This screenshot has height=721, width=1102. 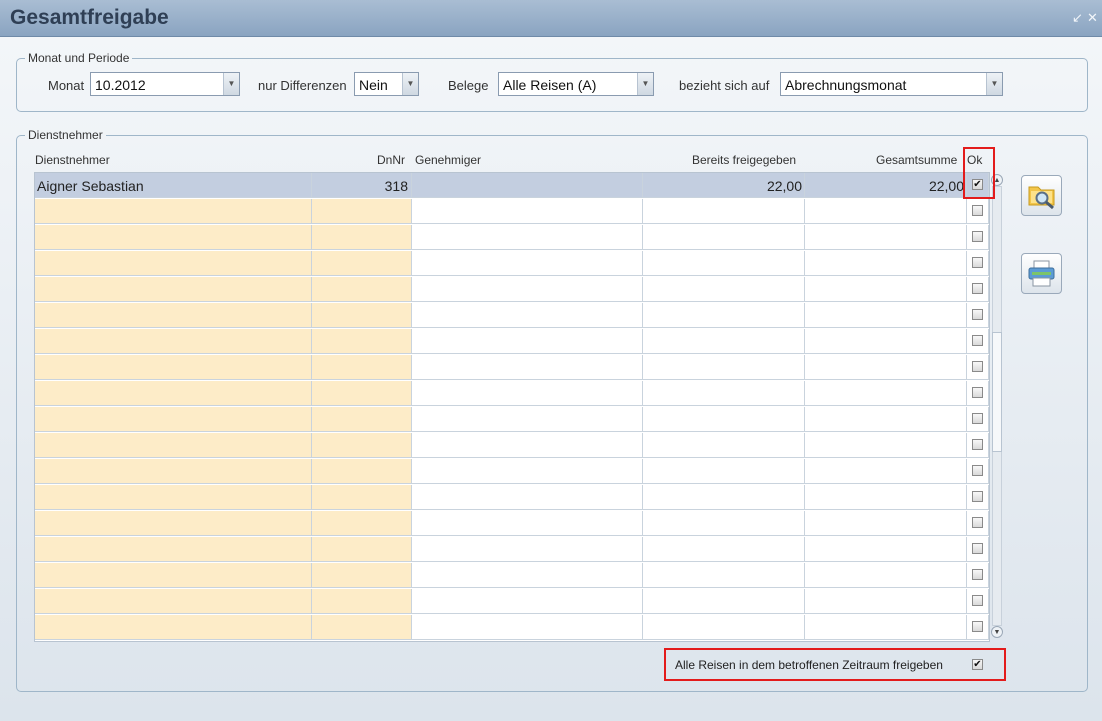 I want to click on differenzen-select: Nein ▼, so click(x=386, y=84).